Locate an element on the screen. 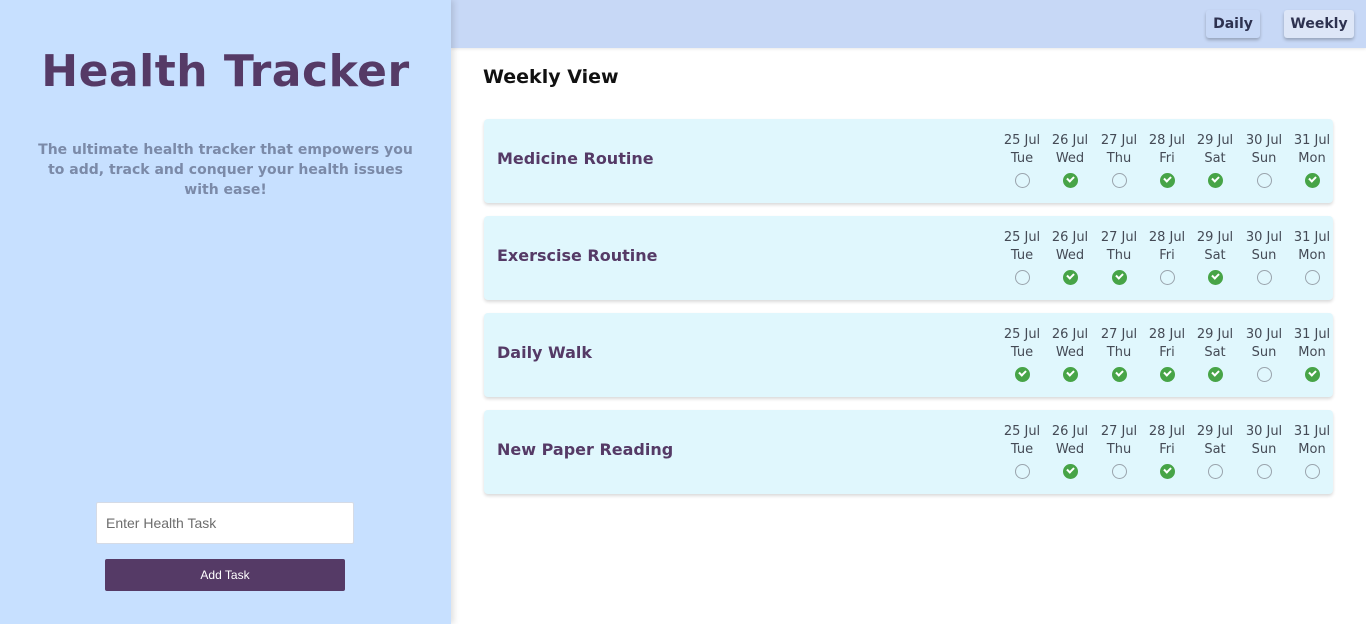  task-name: New Paper Reading is located at coordinates (585, 449).